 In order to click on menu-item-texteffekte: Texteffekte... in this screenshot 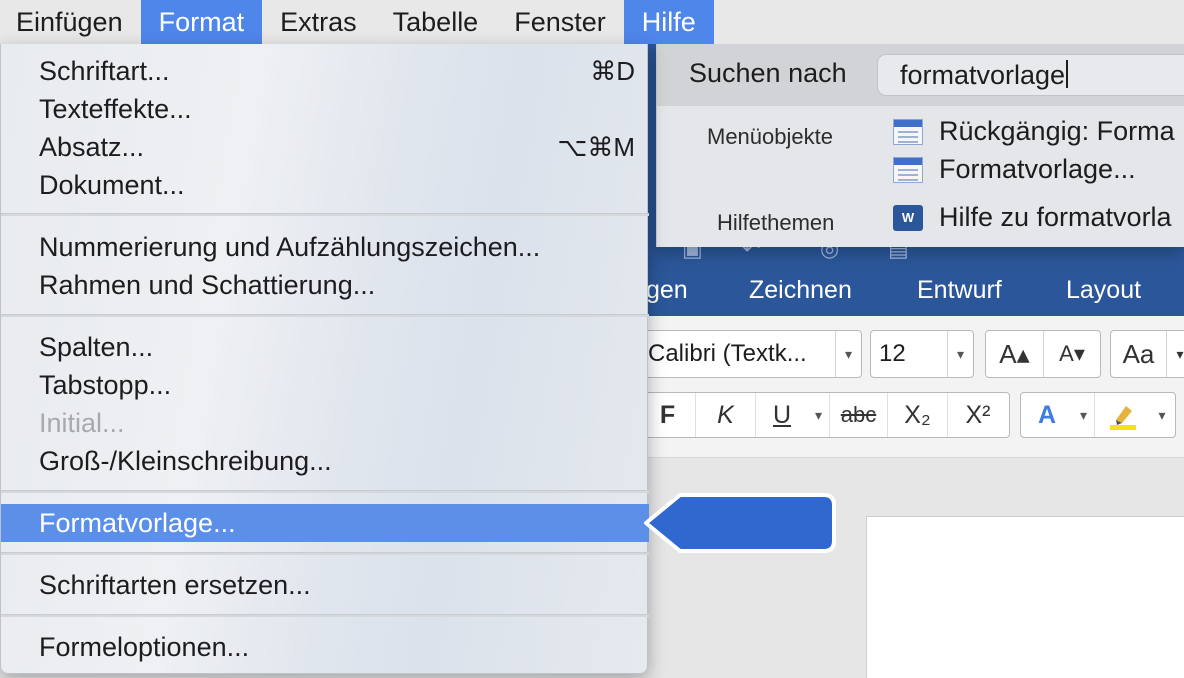, I will do `click(325, 109)`.